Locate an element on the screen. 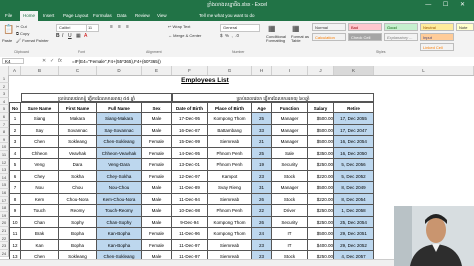  row-header: 12 is located at coordinates (4, 162).